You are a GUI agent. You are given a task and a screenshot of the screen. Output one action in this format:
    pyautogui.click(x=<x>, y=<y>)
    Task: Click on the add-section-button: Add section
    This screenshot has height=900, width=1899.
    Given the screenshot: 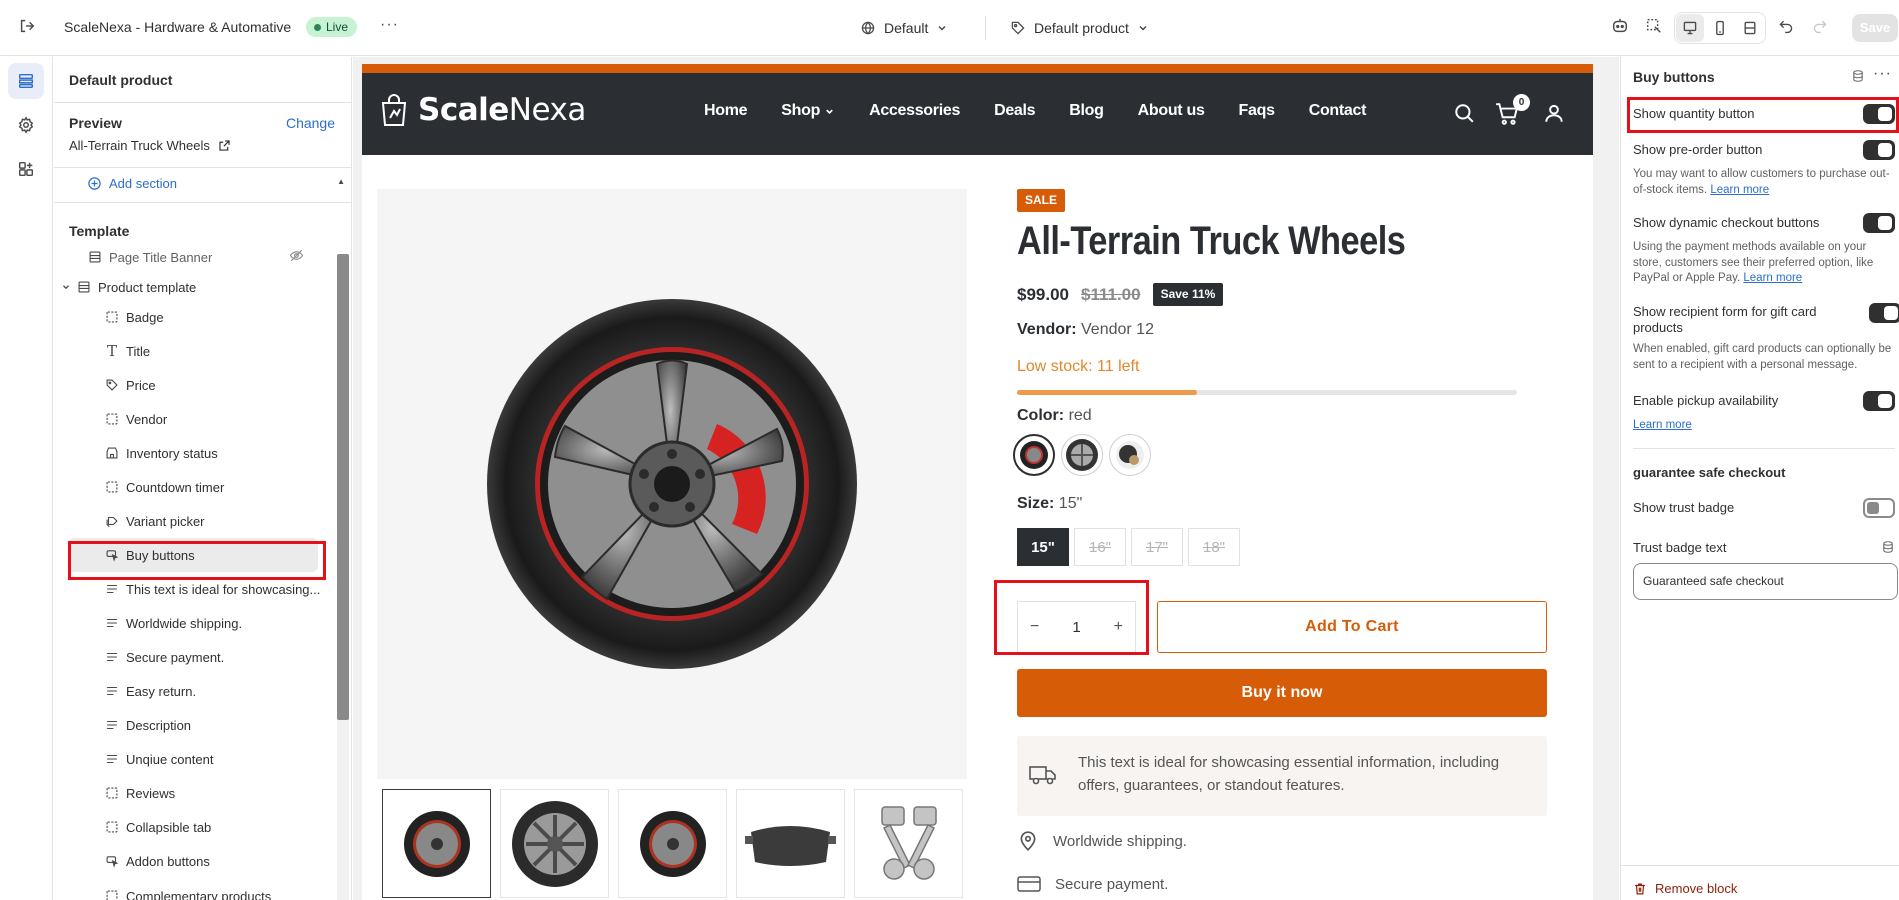 What is the action you would take?
    pyautogui.click(x=132, y=183)
    